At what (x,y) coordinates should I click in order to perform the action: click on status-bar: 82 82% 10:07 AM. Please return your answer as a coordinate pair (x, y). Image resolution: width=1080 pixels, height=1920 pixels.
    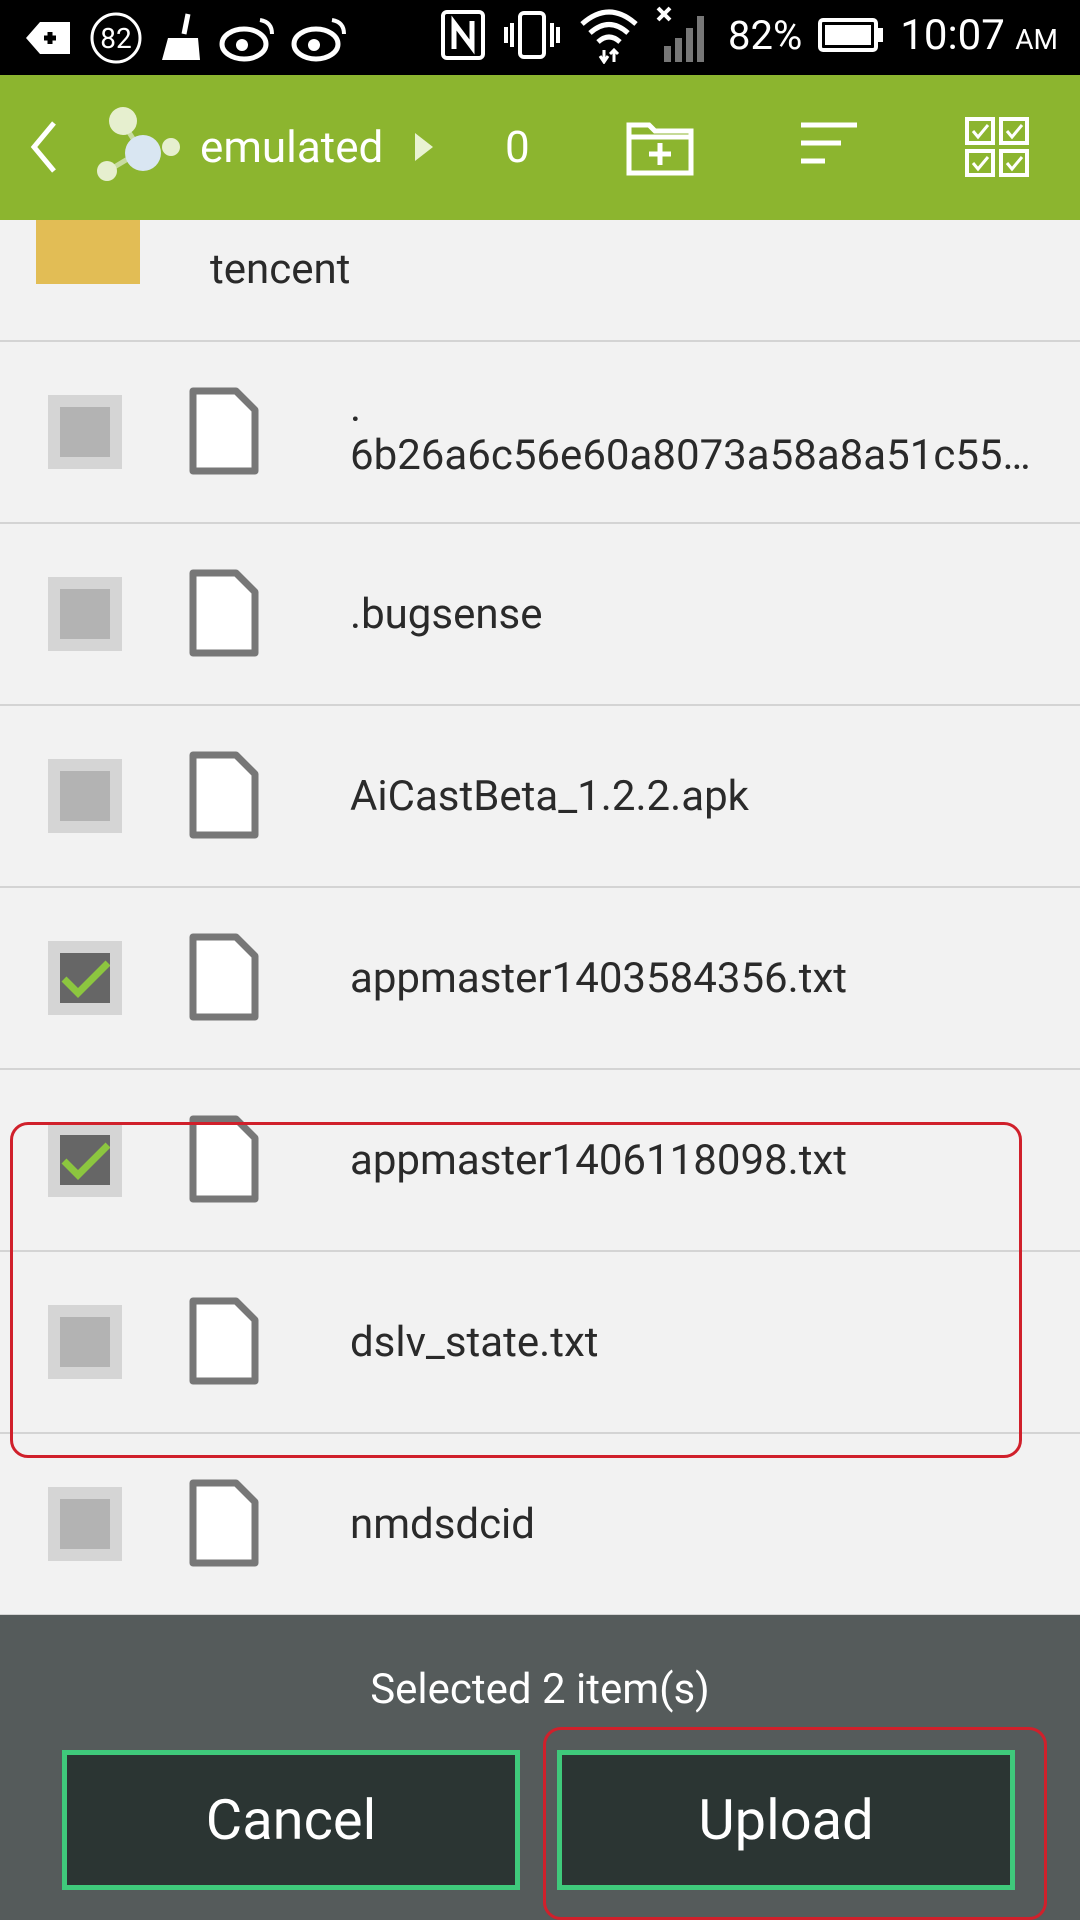
    Looking at the image, I should click on (540, 37).